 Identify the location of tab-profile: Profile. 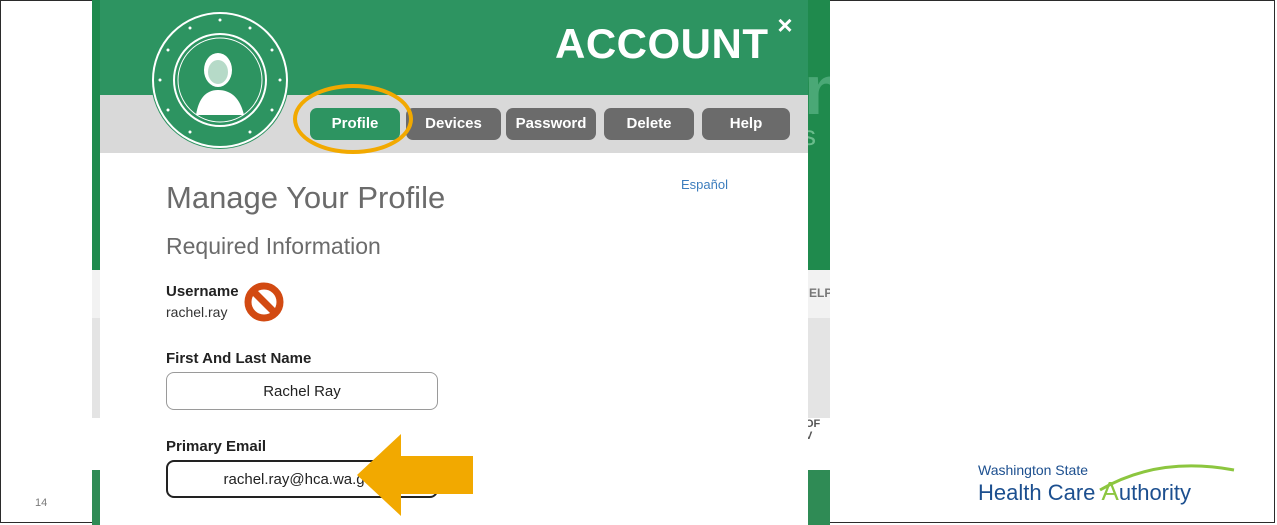
(355, 124).